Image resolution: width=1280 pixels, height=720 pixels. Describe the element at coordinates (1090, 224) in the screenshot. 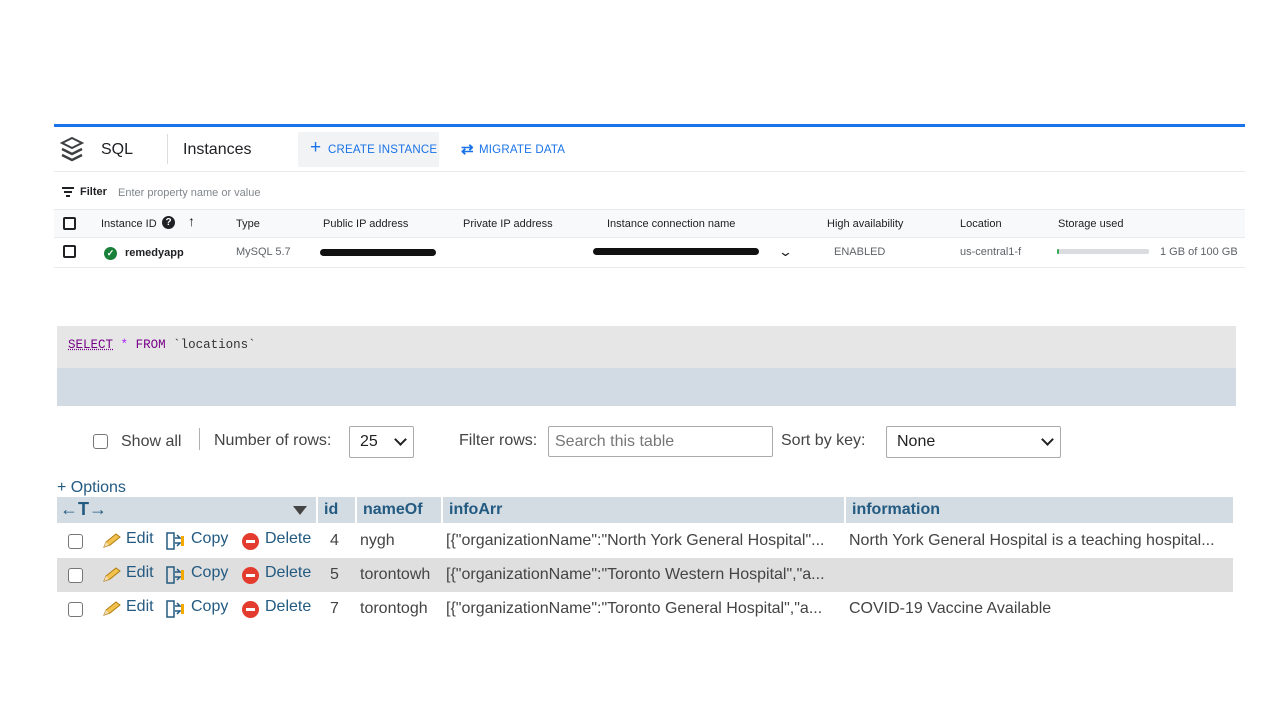

I see `col-storage-used: Storage used` at that location.